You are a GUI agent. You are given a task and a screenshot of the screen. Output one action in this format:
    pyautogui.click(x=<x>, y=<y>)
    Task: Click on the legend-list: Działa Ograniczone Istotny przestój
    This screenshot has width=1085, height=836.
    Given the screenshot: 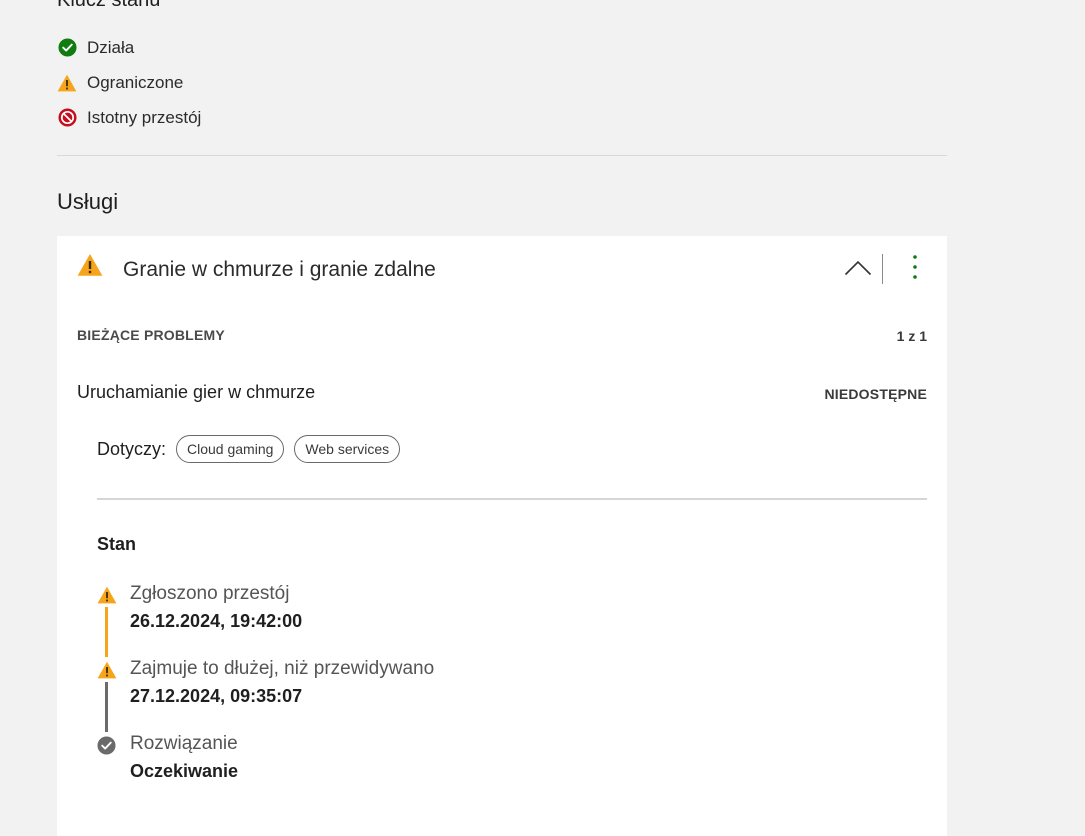 What is the action you would take?
    pyautogui.click(x=129, y=82)
    